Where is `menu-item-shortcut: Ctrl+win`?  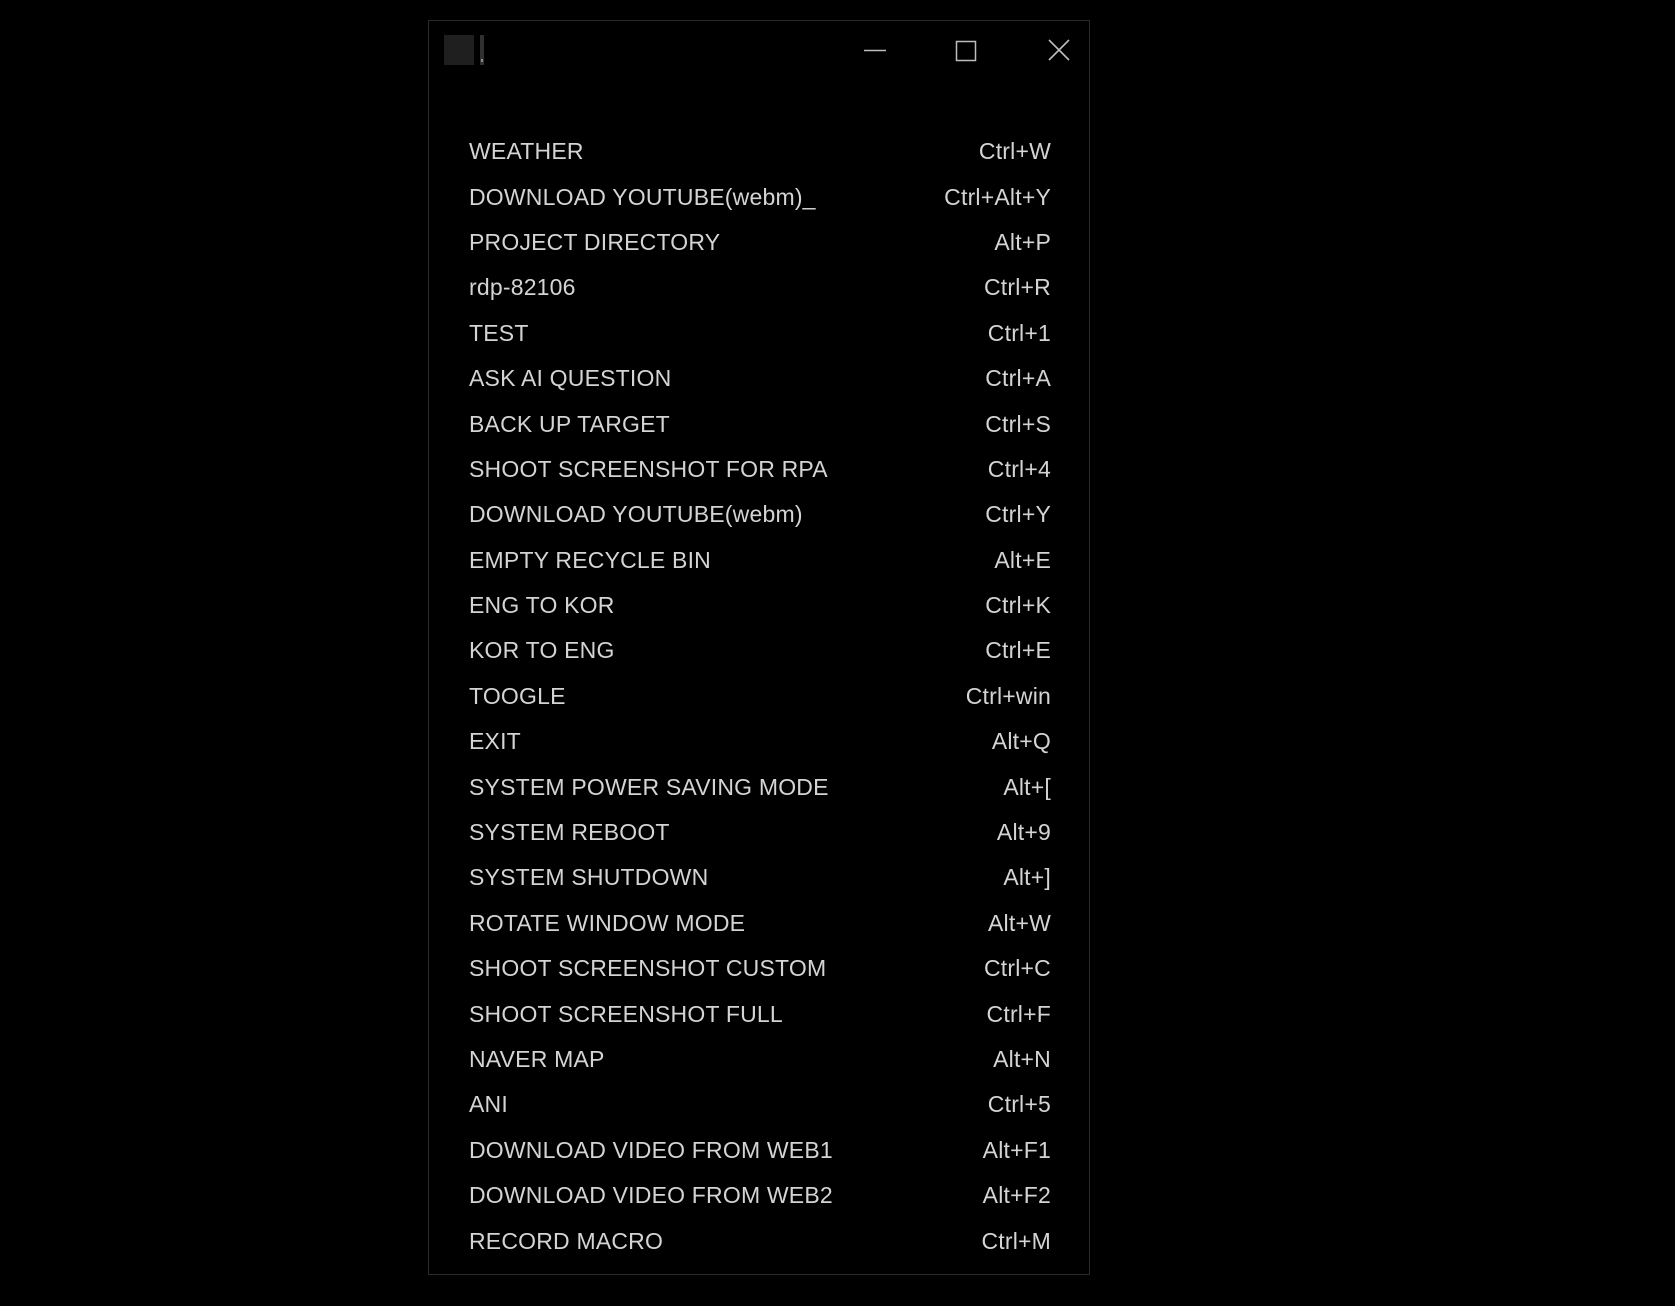
menu-item-shortcut: Ctrl+win is located at coordinates (1008, 695).